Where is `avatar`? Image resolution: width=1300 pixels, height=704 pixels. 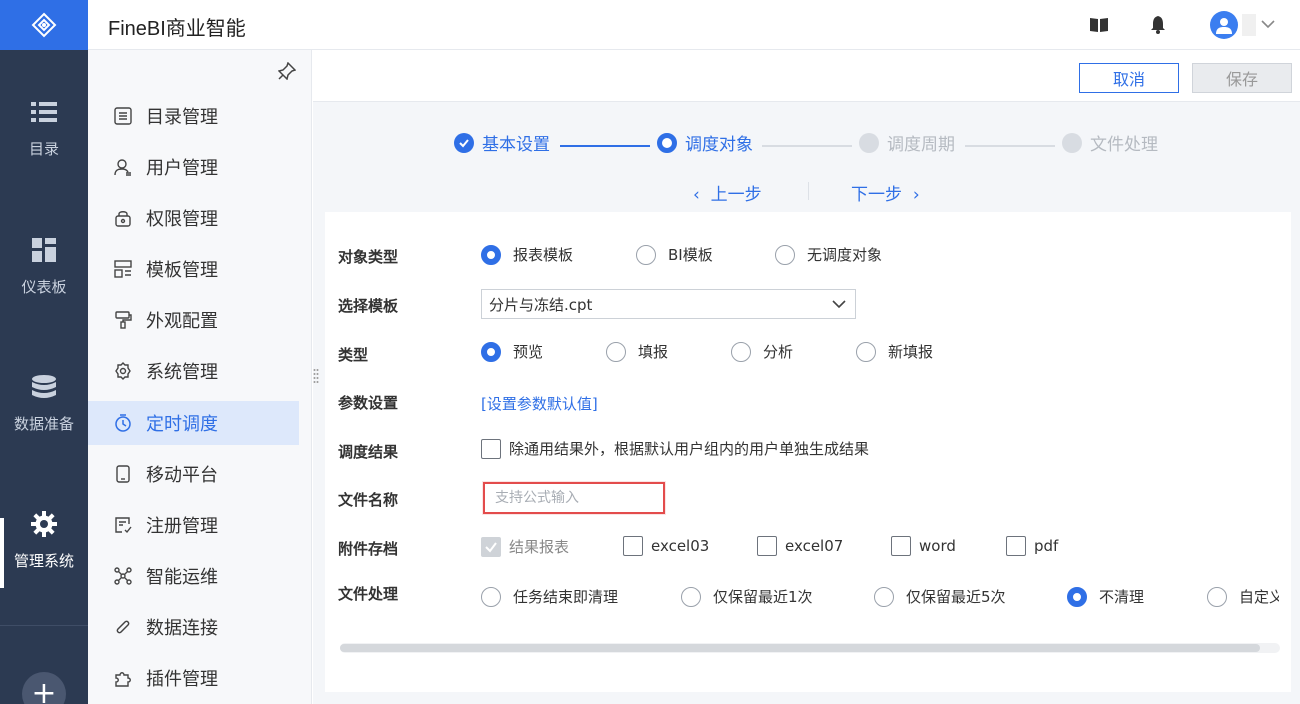 avatar is located at coordinates (1224, 25).